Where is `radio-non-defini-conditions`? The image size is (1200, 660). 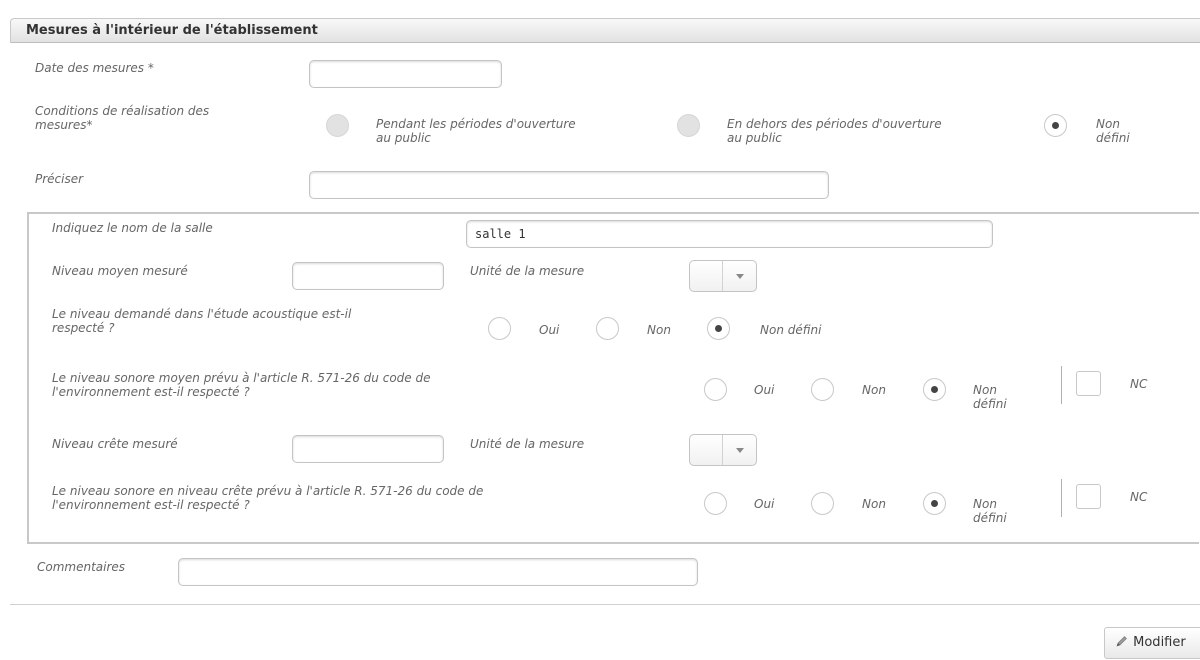
radio-non-defini-conditions is located at coordinates (1055, 125).